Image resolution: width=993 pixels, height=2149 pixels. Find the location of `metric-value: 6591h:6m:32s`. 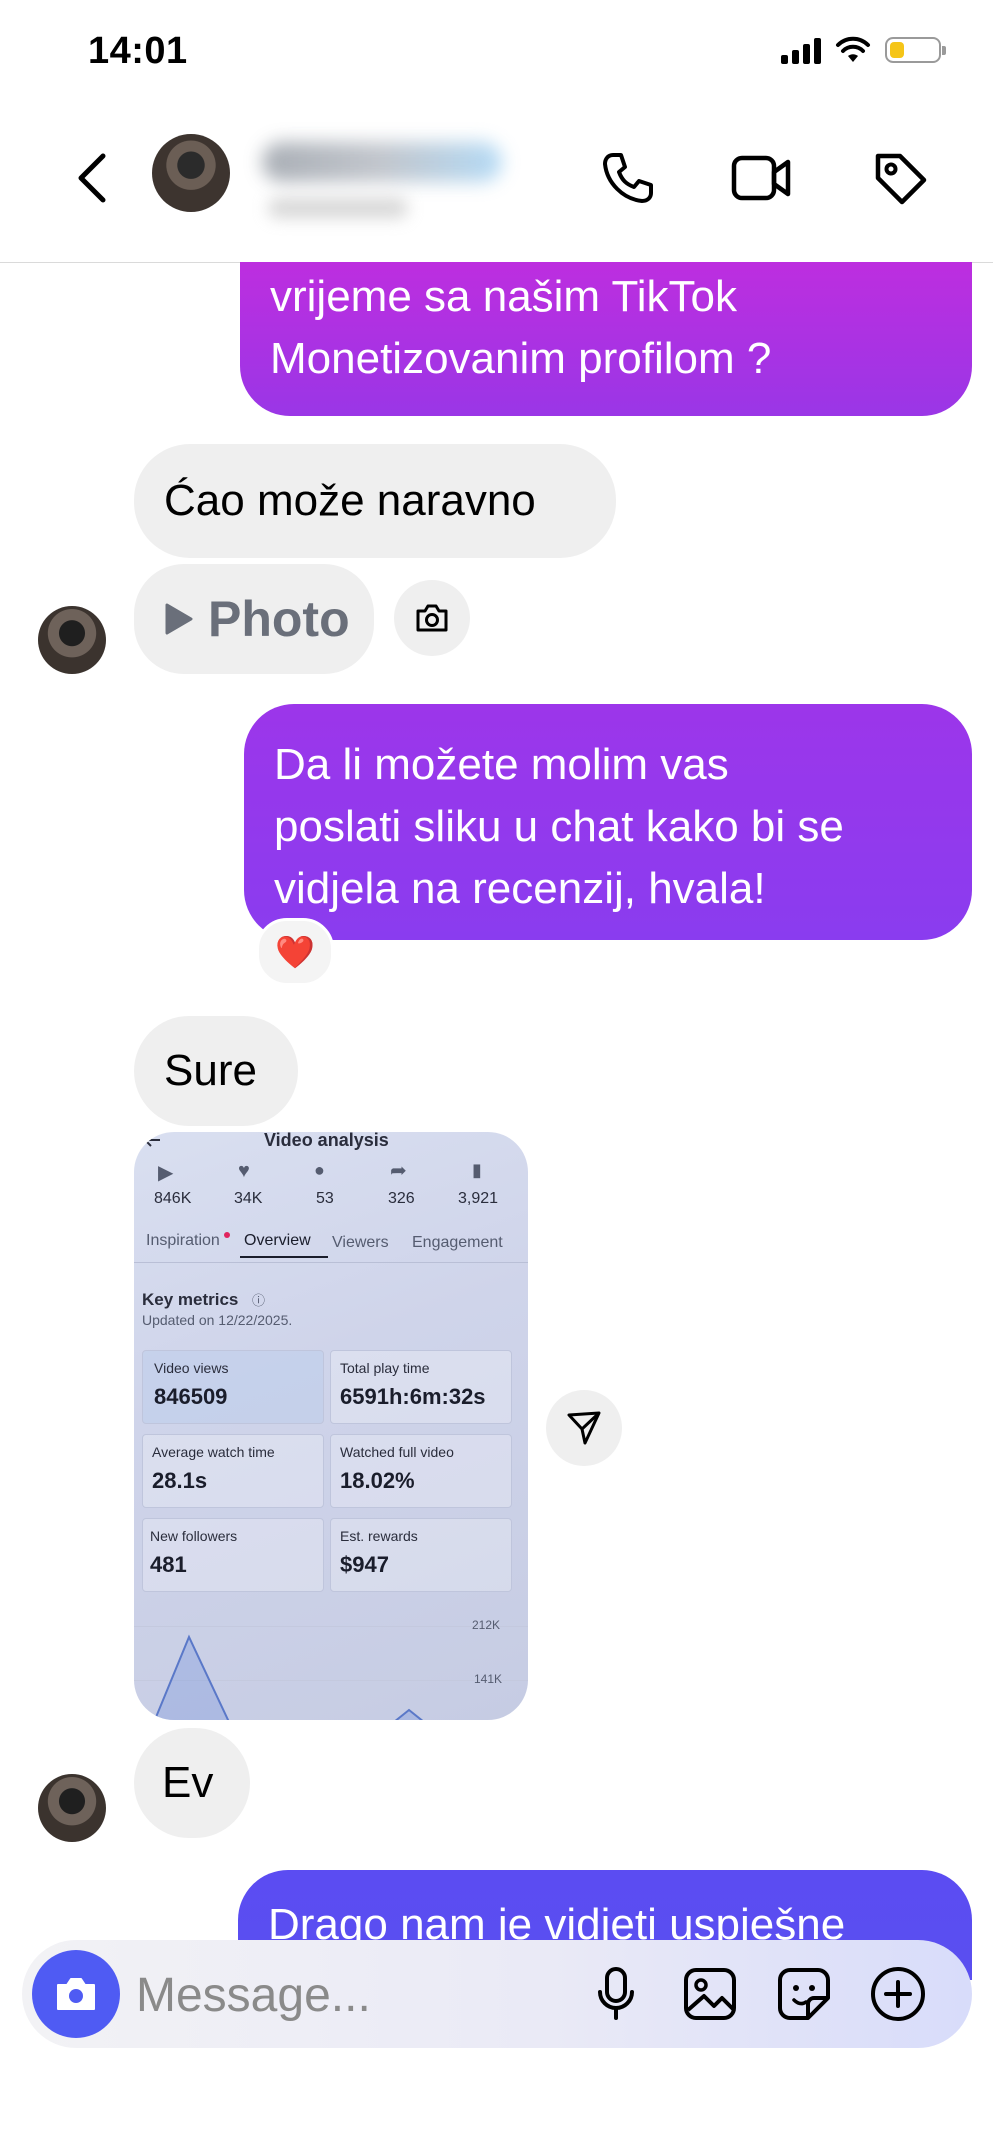

metric-value: 6591h:6m:32s is located at coordinates (413, 1396).